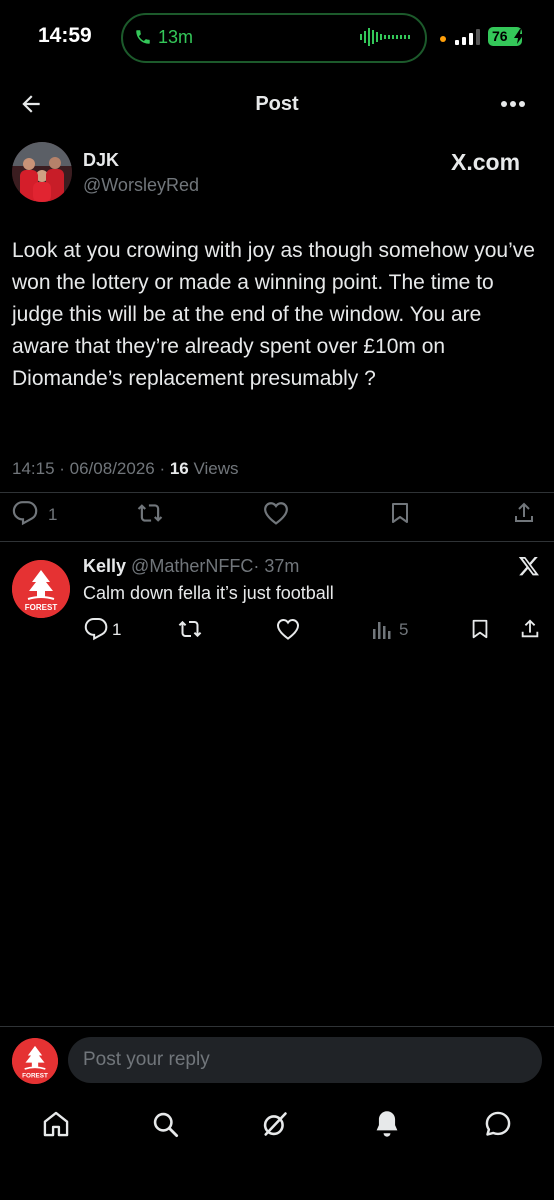 Image resolution: width=554 pixels, height=1200 pixels. I want to click on reply-author-name: Kelly, so click(104, 566).